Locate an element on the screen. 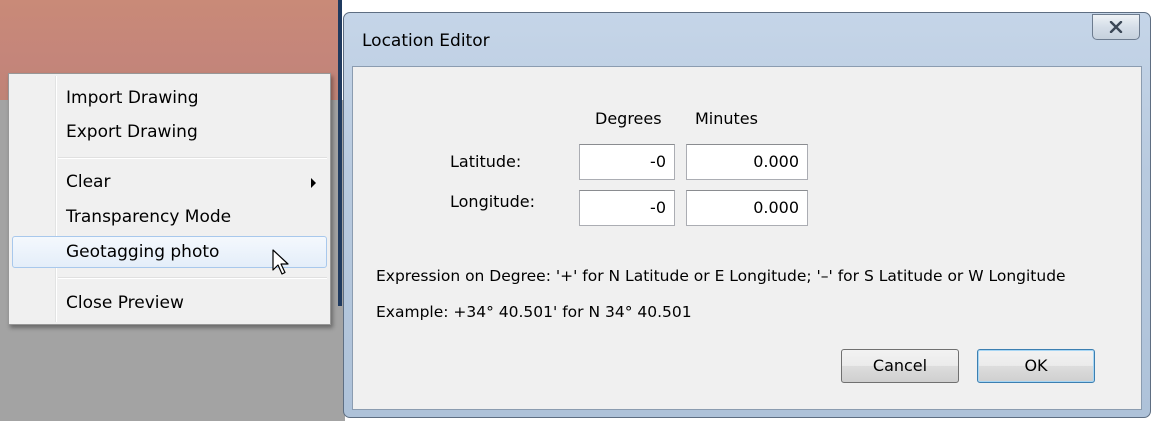 The image size is (1156, 421). menu-item-label: Close Preview is located at coordinates (125, 303).